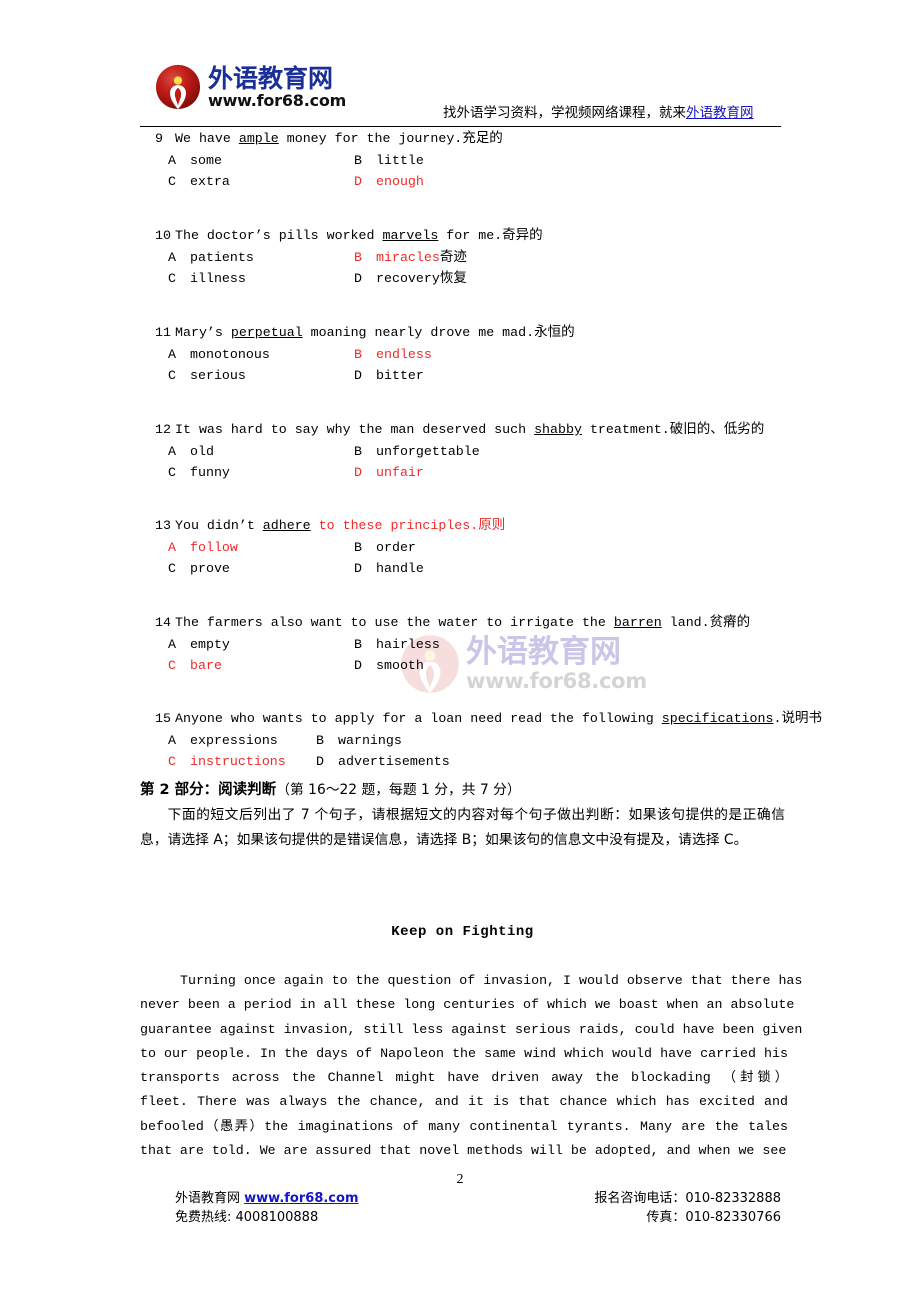 Image resolution: width=920 pixels, height=1302 pixels. Describe the element at coordinates (475, 762) in the screenshot. I see `option-row: Cinstructions Dadvertisements` at that location.